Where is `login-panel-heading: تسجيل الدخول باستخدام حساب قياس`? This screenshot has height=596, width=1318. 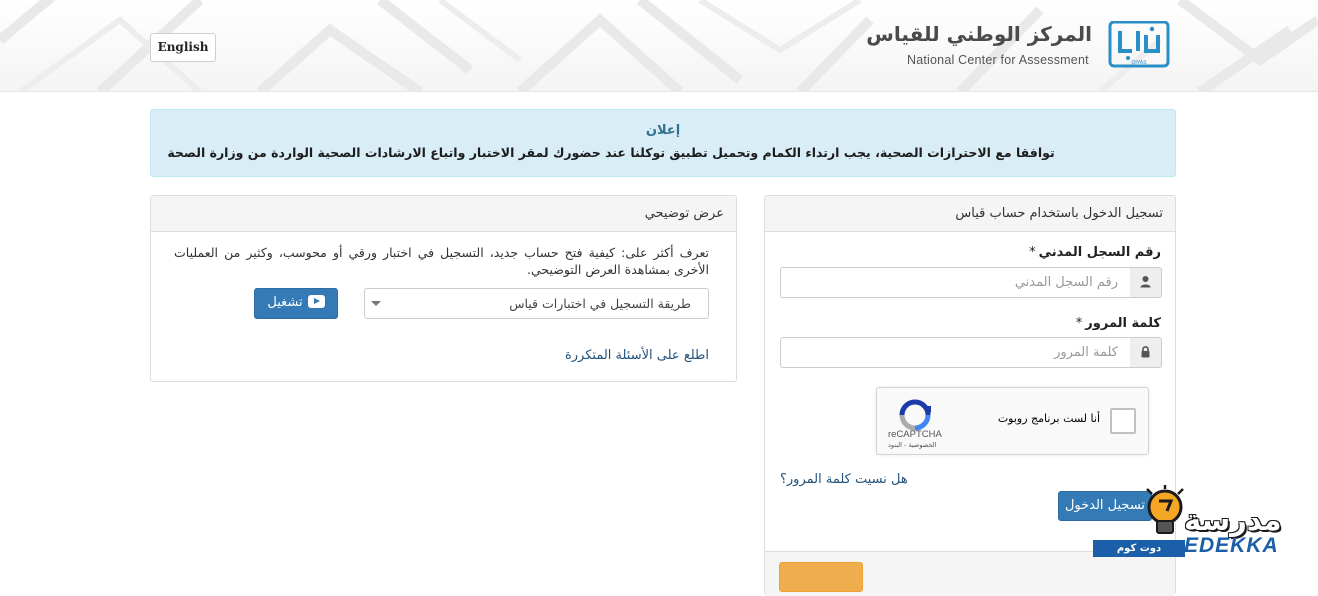
login-panel-heading: تسجيل الدخول باستخدام حساب قياس is located at coordinates (970, 214).